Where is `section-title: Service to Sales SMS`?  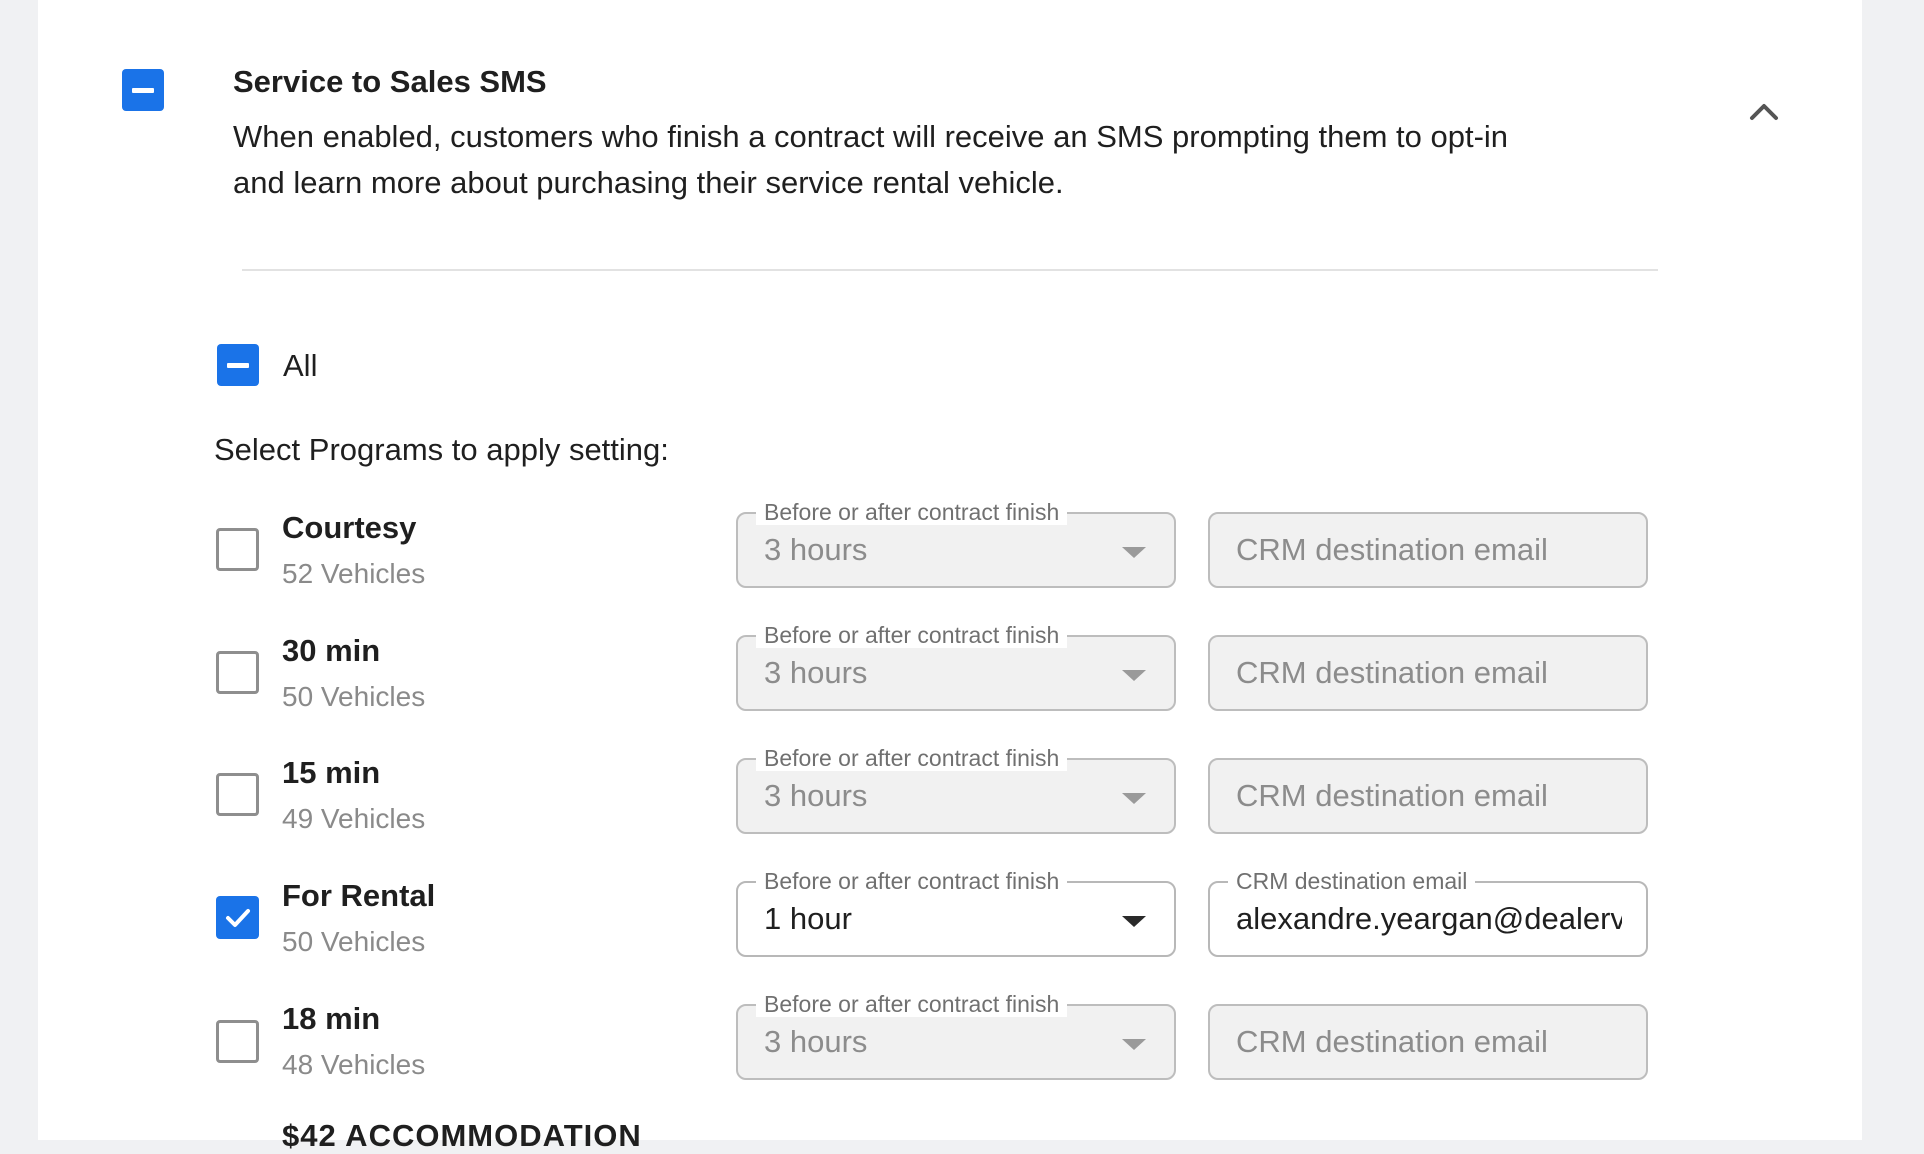
section-title: Service to Sales SMS is located at coordinates (390, 81).